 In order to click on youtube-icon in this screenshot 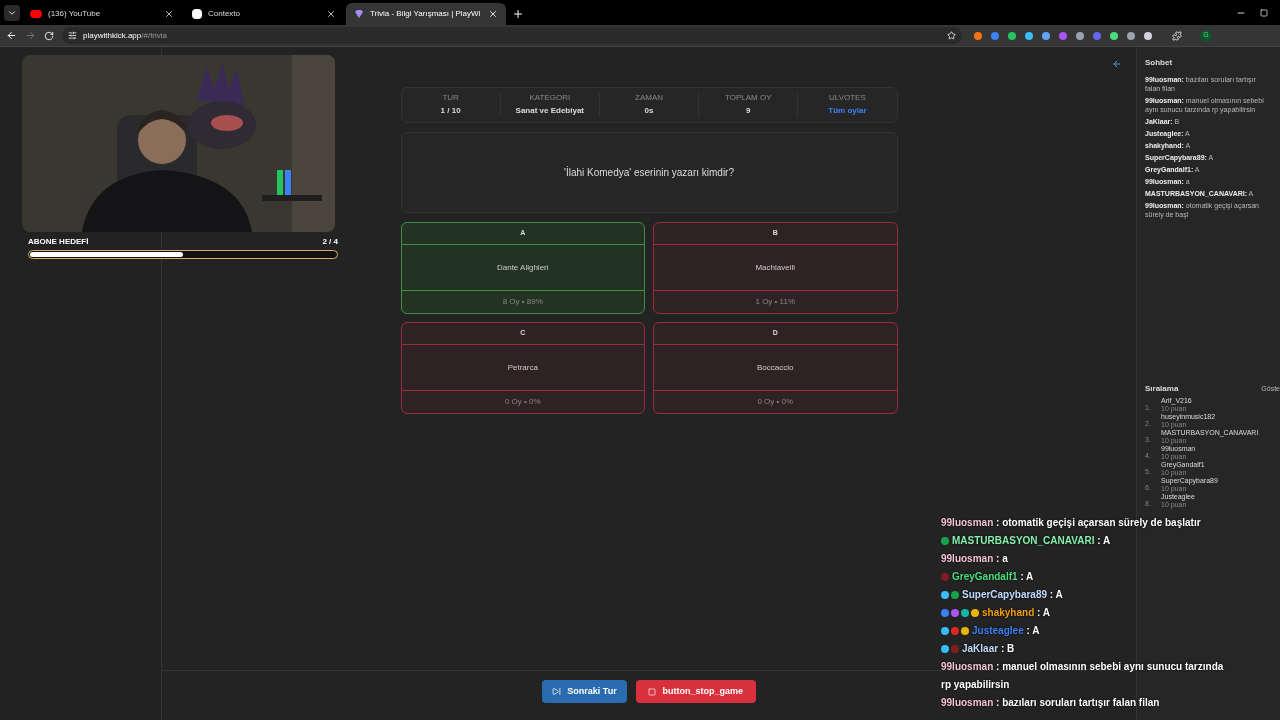, I will do `click(36, 14)`.